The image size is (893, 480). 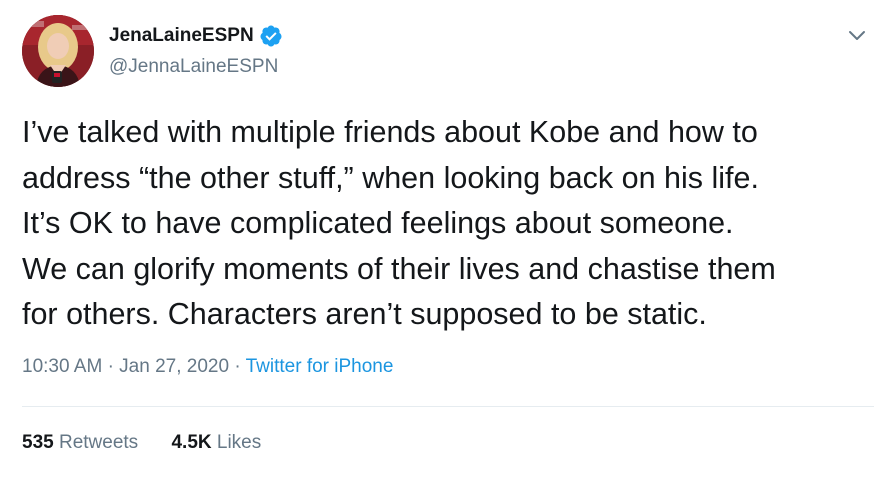 What do you see at coordinates (98, 442) in the screenshot?
I see `retweets-label: Retweets` at bounding box center [98, 442].